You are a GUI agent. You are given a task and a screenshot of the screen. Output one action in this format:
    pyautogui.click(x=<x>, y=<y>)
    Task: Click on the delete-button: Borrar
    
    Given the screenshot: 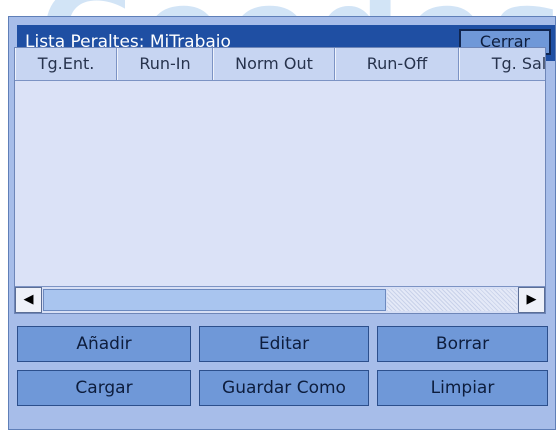 What is the action you would take?
    pyautogui.click(x=462, y=344)
    